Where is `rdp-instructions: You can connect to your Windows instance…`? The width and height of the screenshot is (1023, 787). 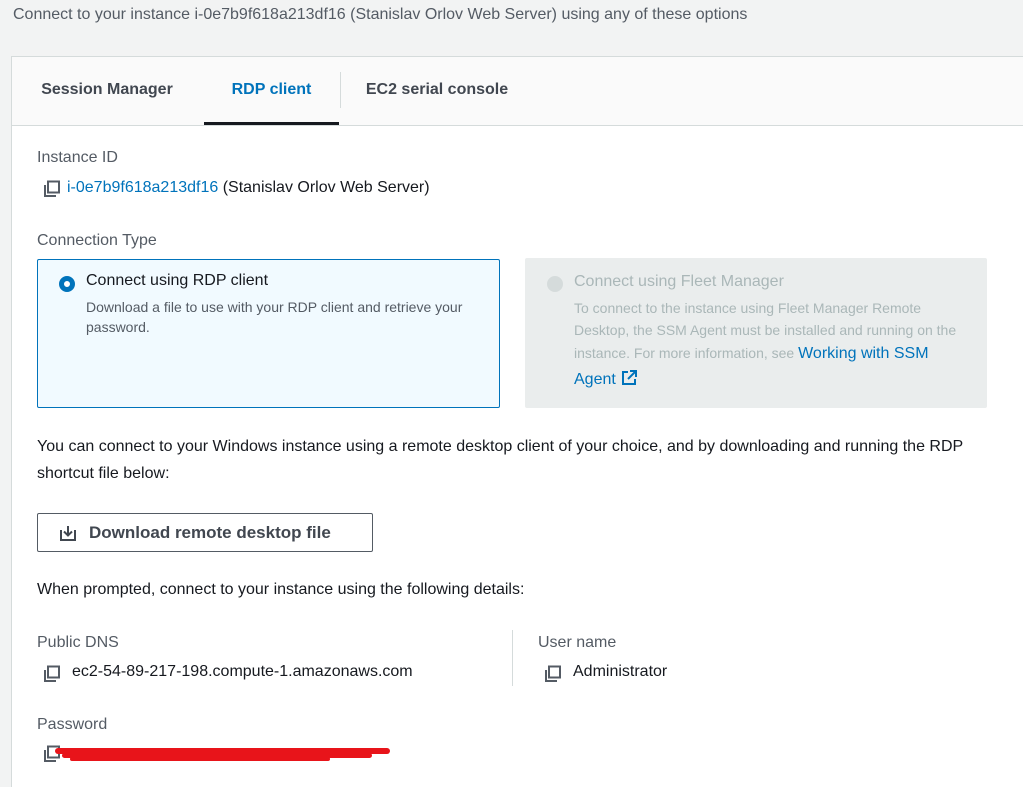 rdp-instructions: You can connect to your Windows instance… is located at coordinates (500, 460).